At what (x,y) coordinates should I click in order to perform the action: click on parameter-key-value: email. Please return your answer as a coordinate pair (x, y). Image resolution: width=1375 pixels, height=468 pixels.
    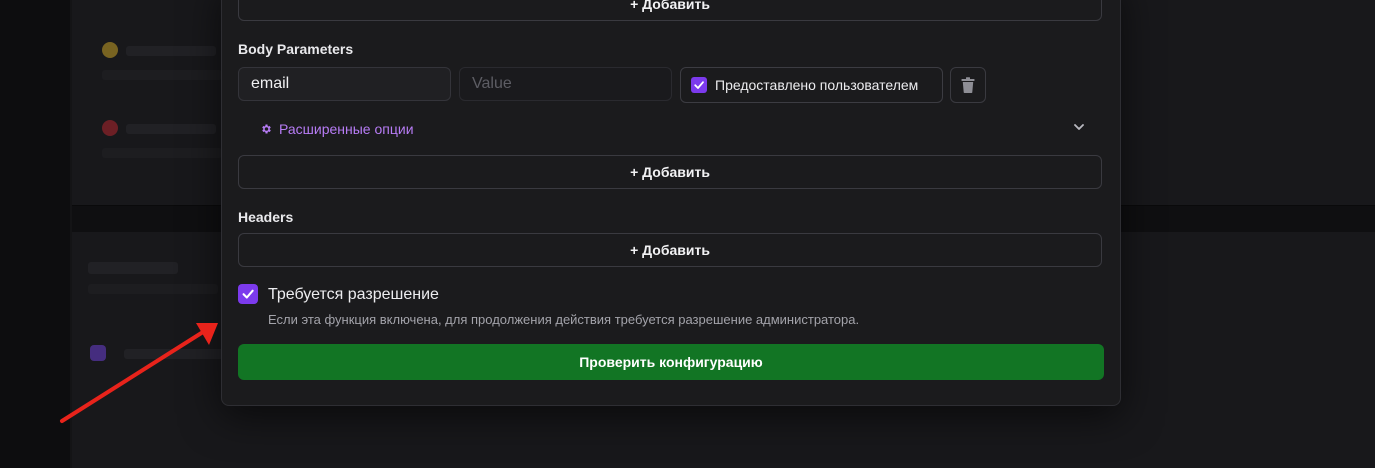
    Looking at the image, I should click on (270, 83).